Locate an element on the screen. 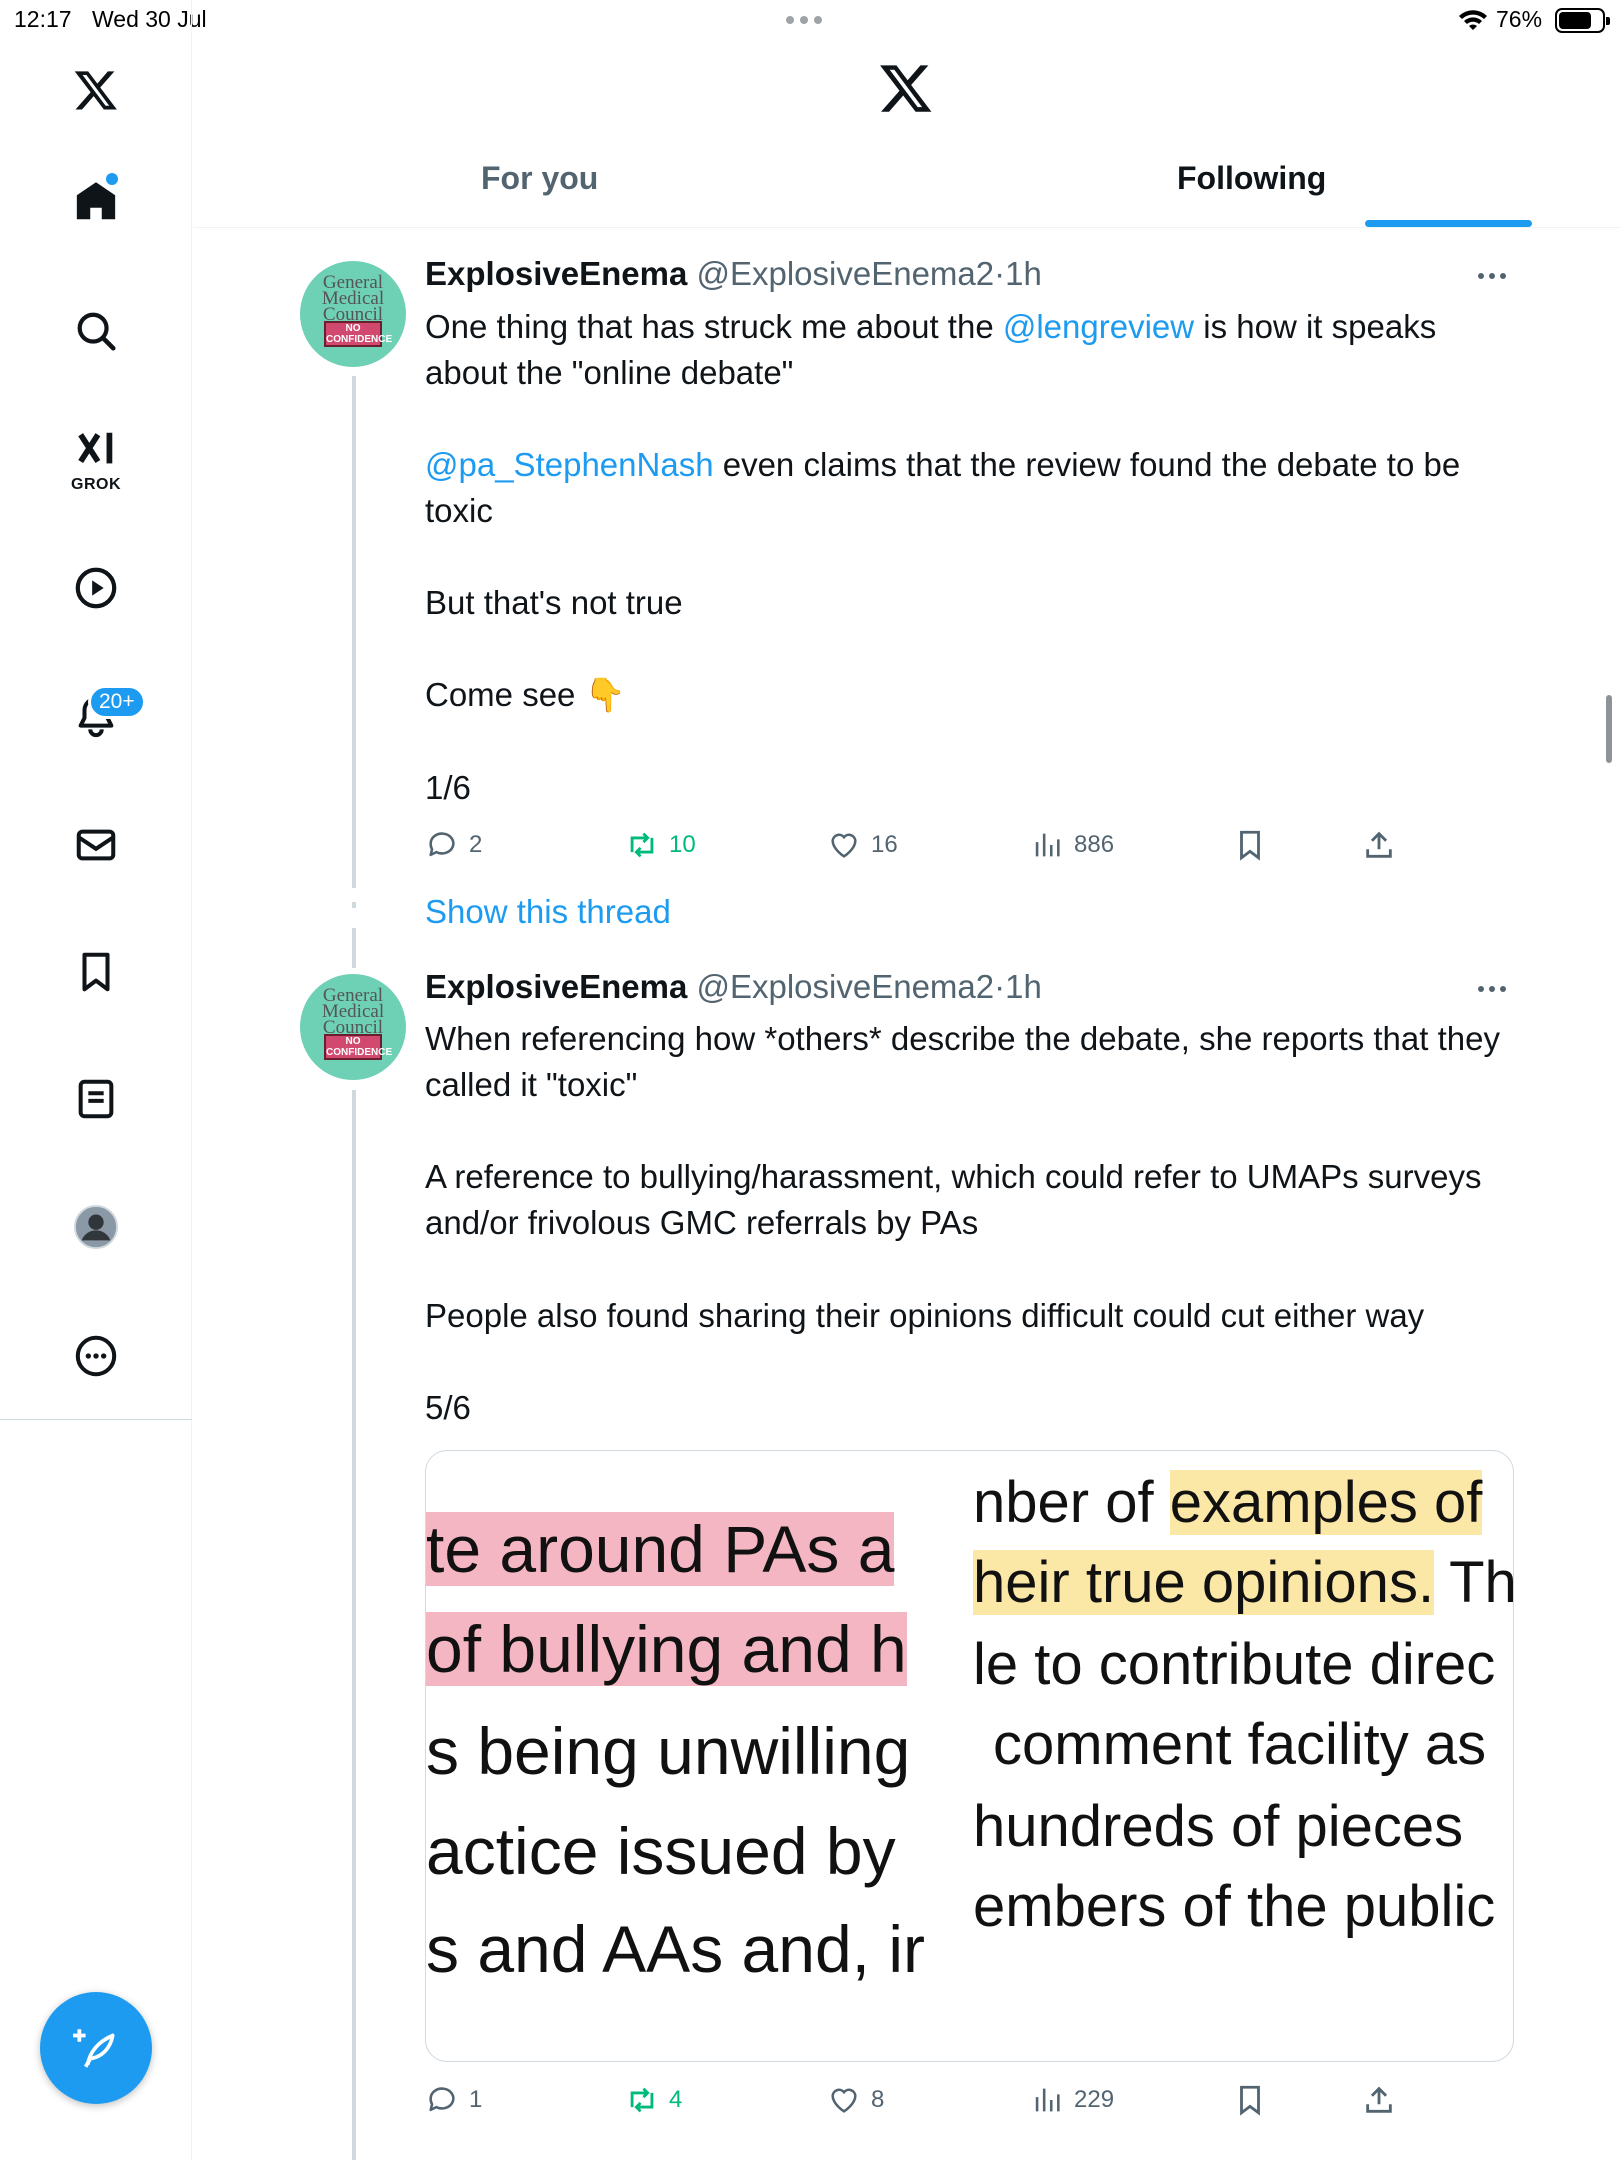 This screenshot has width=1620, height=2160. status-bar: 12:17 Wed 30 Jul 76% is located at coordinates (810, 20).